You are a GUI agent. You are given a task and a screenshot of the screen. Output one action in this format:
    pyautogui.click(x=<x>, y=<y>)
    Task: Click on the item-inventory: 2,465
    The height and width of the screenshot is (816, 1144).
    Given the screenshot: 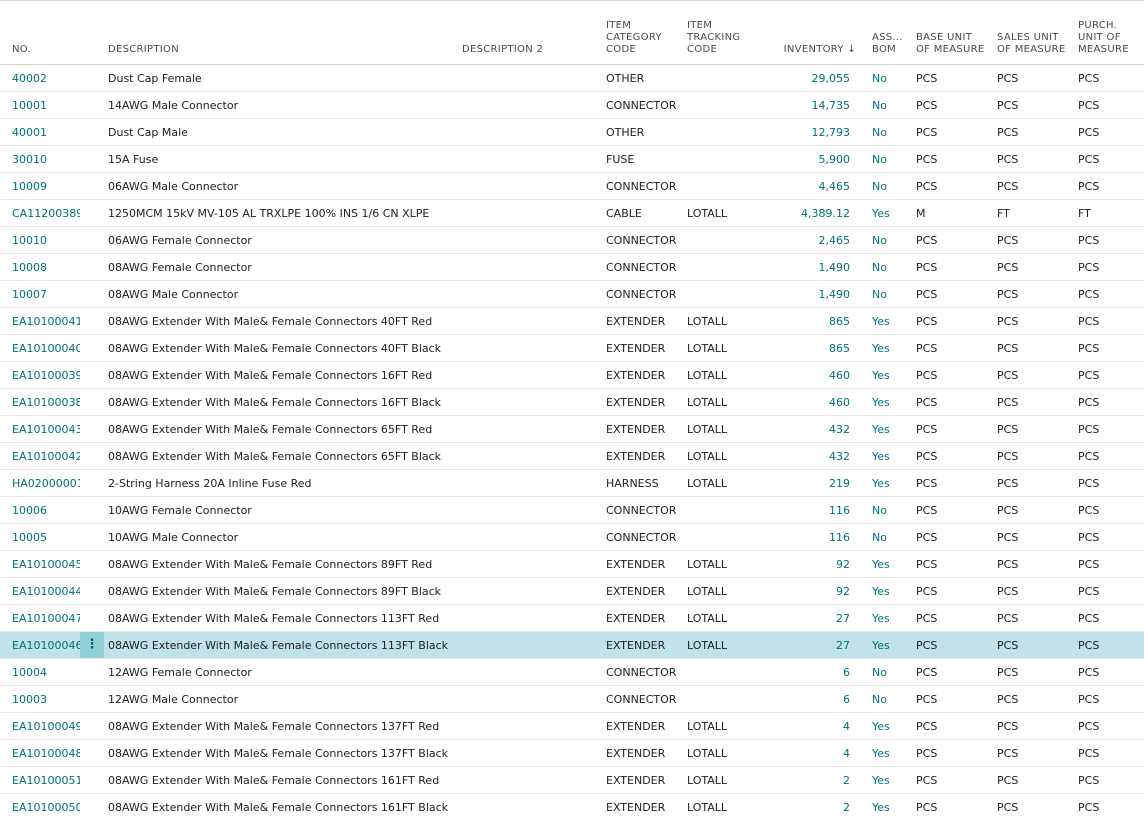 What is the action you would take?
    pyautogui.click(x=812, y=240)
    